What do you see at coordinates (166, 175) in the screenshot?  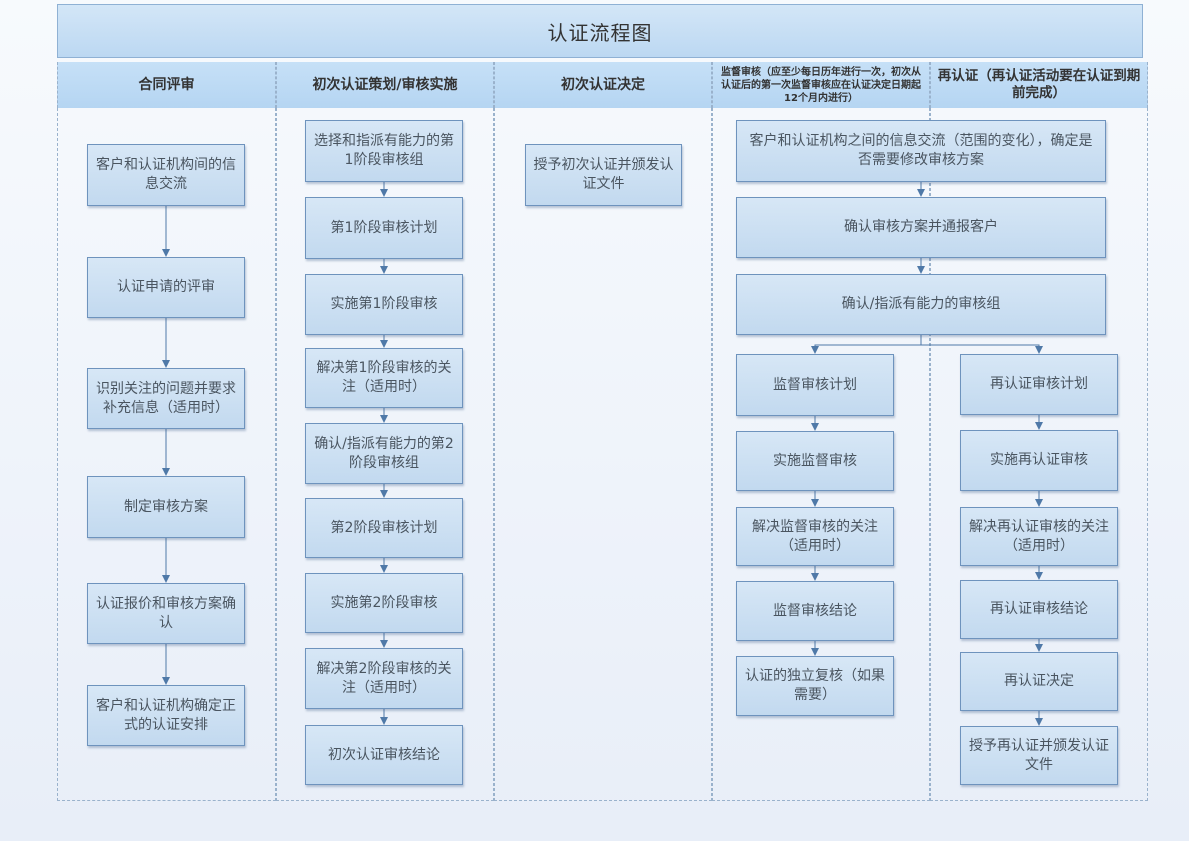 I see `step-info-exchange: 客户和认证机构间的信息交流` at bounding box center [166, 175].